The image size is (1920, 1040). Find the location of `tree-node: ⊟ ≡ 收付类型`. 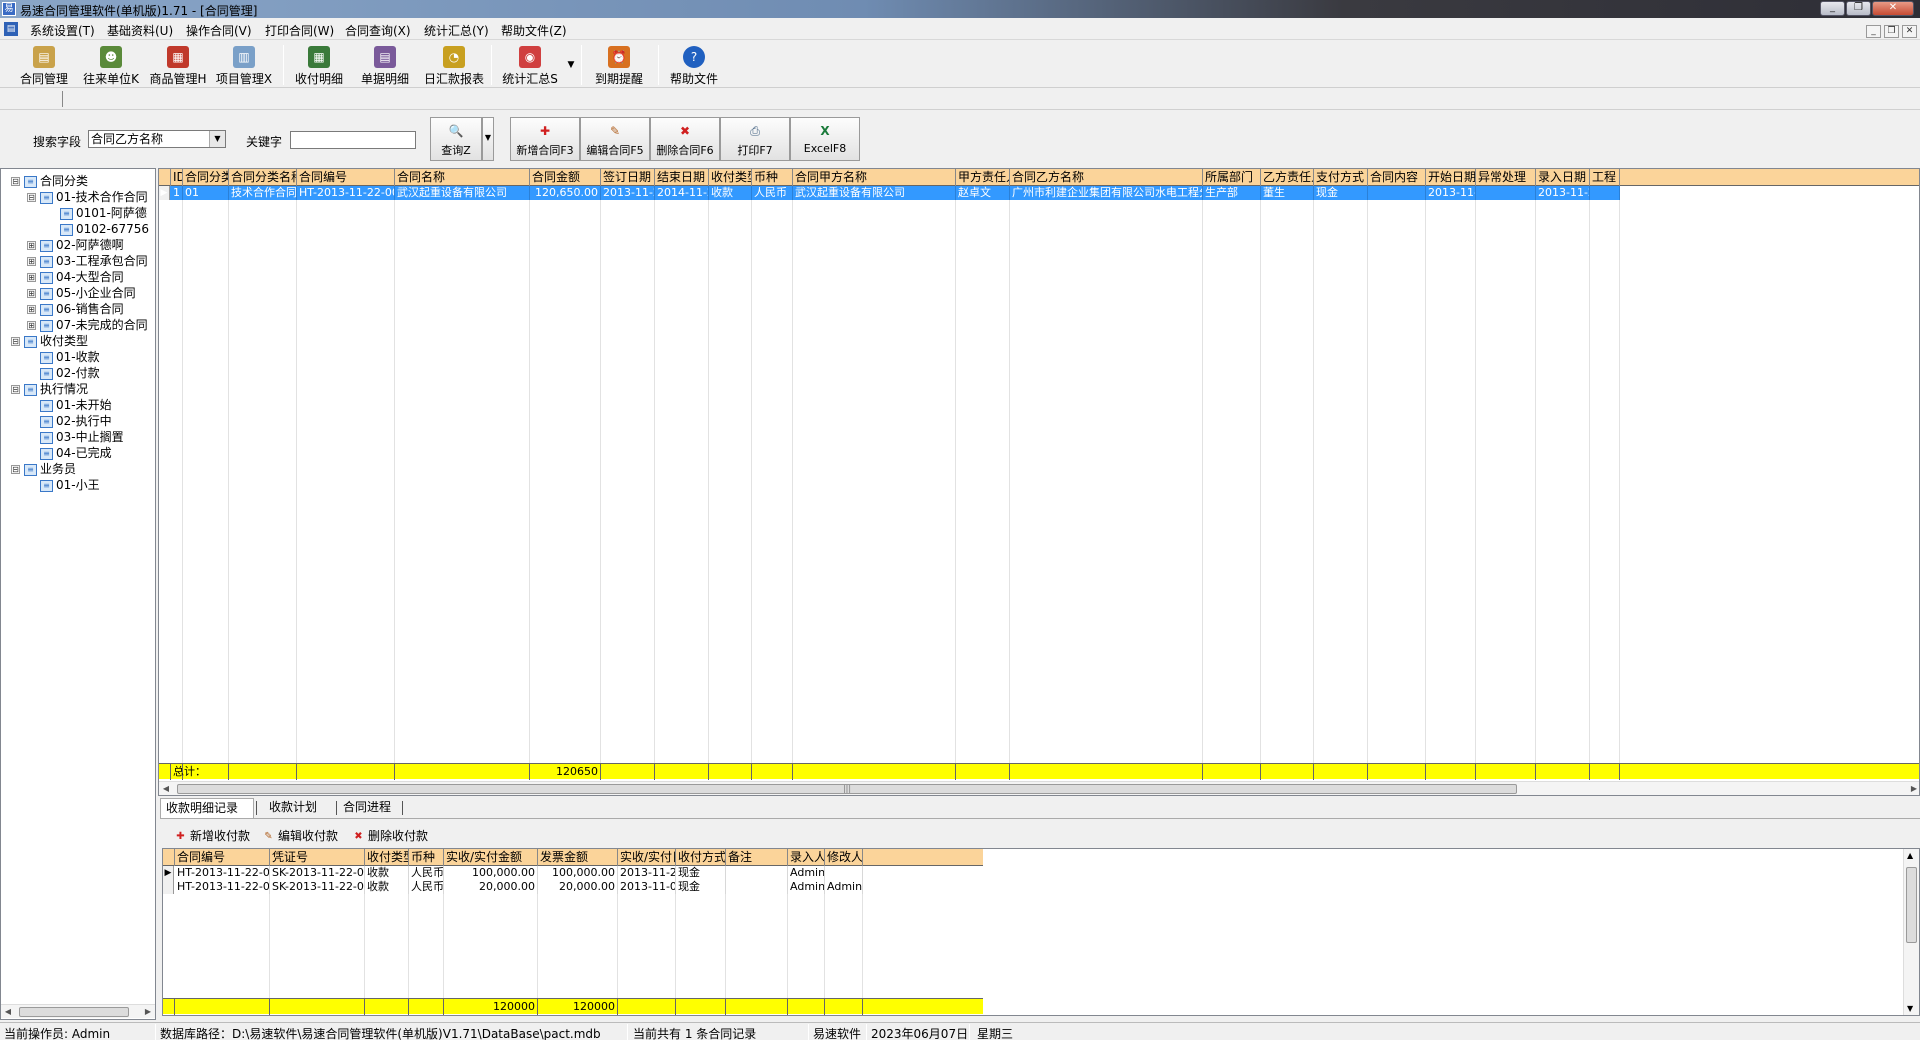

tree-node: ⊟ ≡ 收付类型 is located at coordinates (49, 341).